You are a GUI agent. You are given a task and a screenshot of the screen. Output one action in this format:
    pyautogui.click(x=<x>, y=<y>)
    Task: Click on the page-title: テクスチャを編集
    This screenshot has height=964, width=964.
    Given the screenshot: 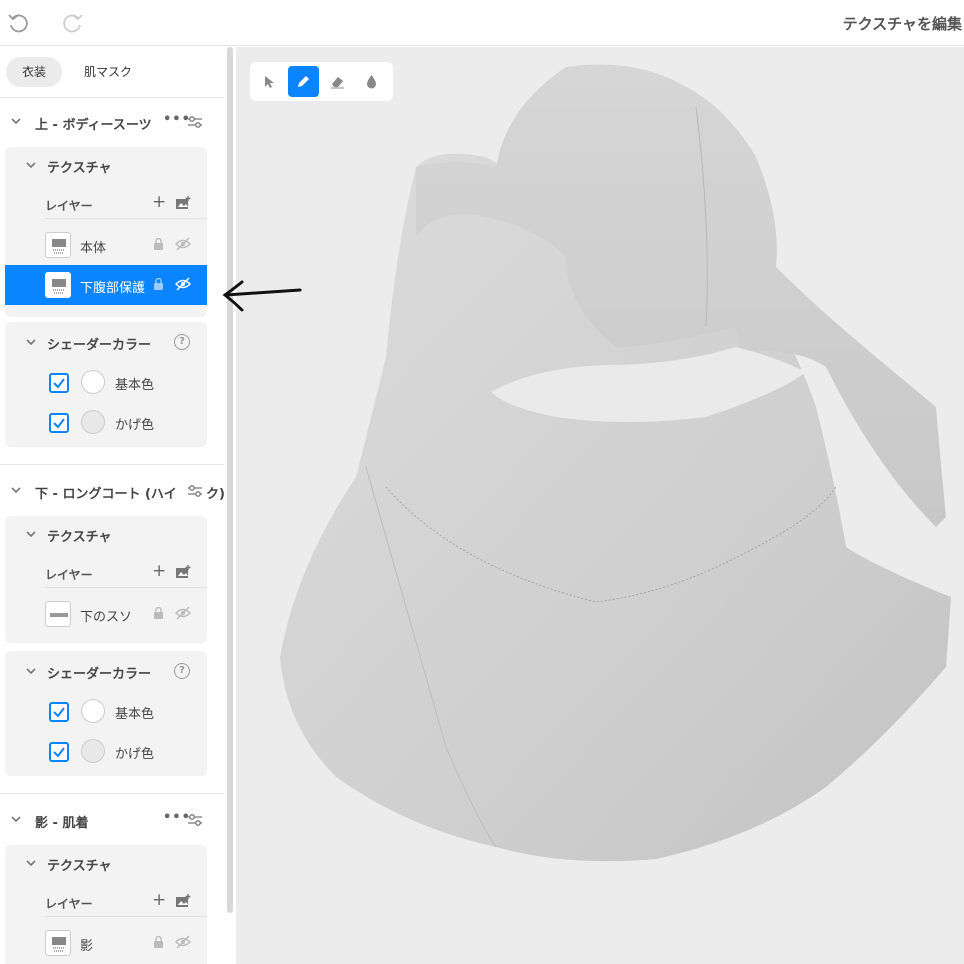 What is the action you would take?
    pyautogui.click(x=902, y=24)
    